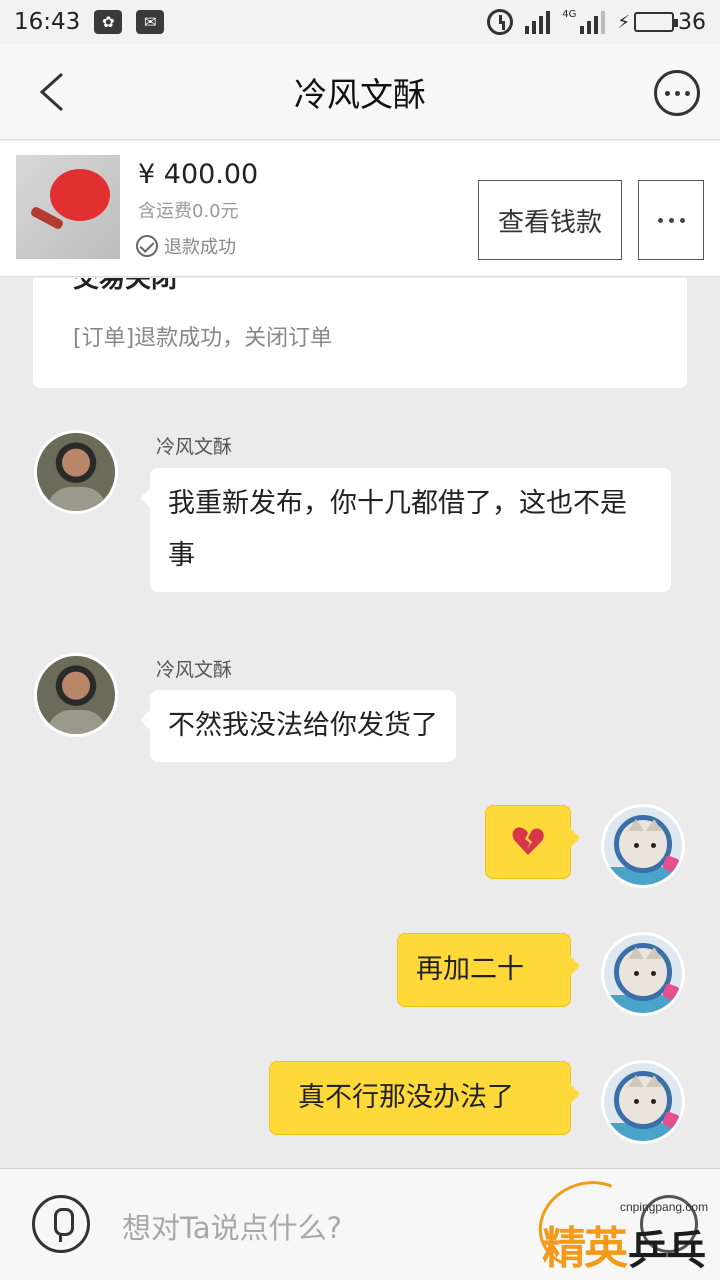  I want to click on nav-bar: 冷风文酥, so click(360, 92).